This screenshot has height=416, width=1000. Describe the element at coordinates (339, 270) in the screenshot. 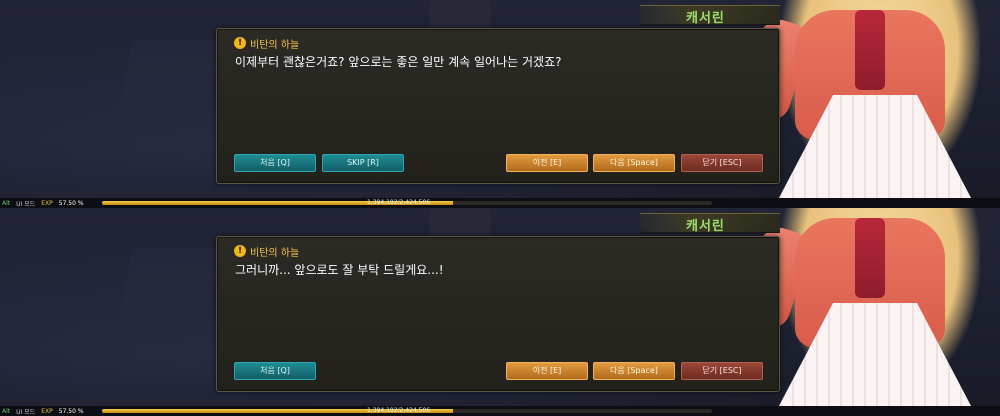

I see `dialog-message: 그러니까... 앞으로도 잘 부탁 드릴게요...!` at that location.